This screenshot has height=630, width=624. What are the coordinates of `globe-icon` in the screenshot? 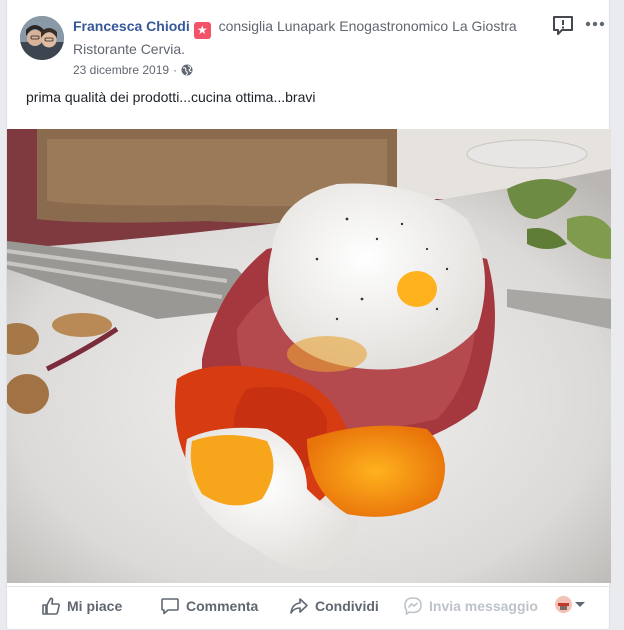 It's located at (187, 72).